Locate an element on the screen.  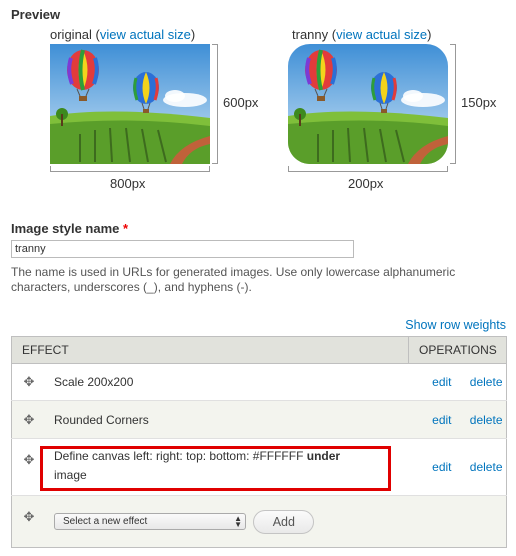
effect-name: Scale 200x200 is located at coordinates (94, 382).